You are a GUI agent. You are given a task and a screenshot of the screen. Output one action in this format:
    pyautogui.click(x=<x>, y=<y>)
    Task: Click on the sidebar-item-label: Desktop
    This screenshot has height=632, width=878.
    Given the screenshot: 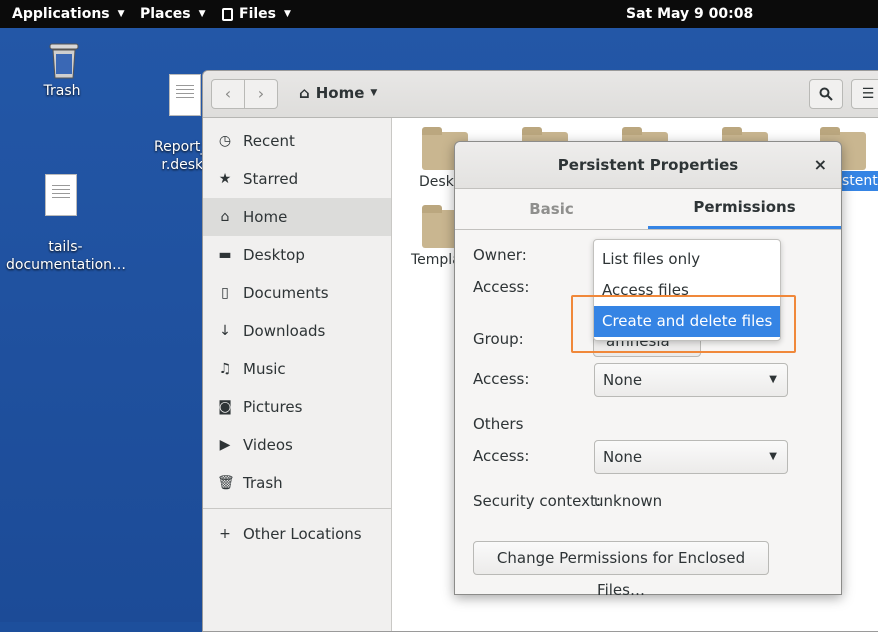 What is the action you would take?
    pyautogui.click(x=274, y=255)
    